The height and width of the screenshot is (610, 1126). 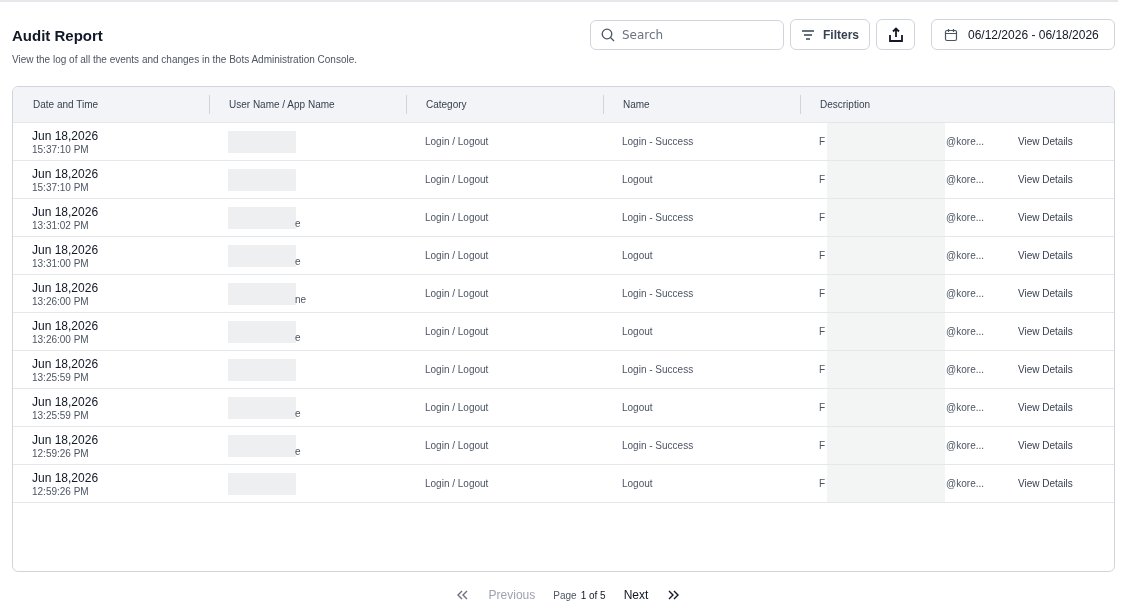 I want to click on page-title: Audit Report, so click(x=58, y=35).